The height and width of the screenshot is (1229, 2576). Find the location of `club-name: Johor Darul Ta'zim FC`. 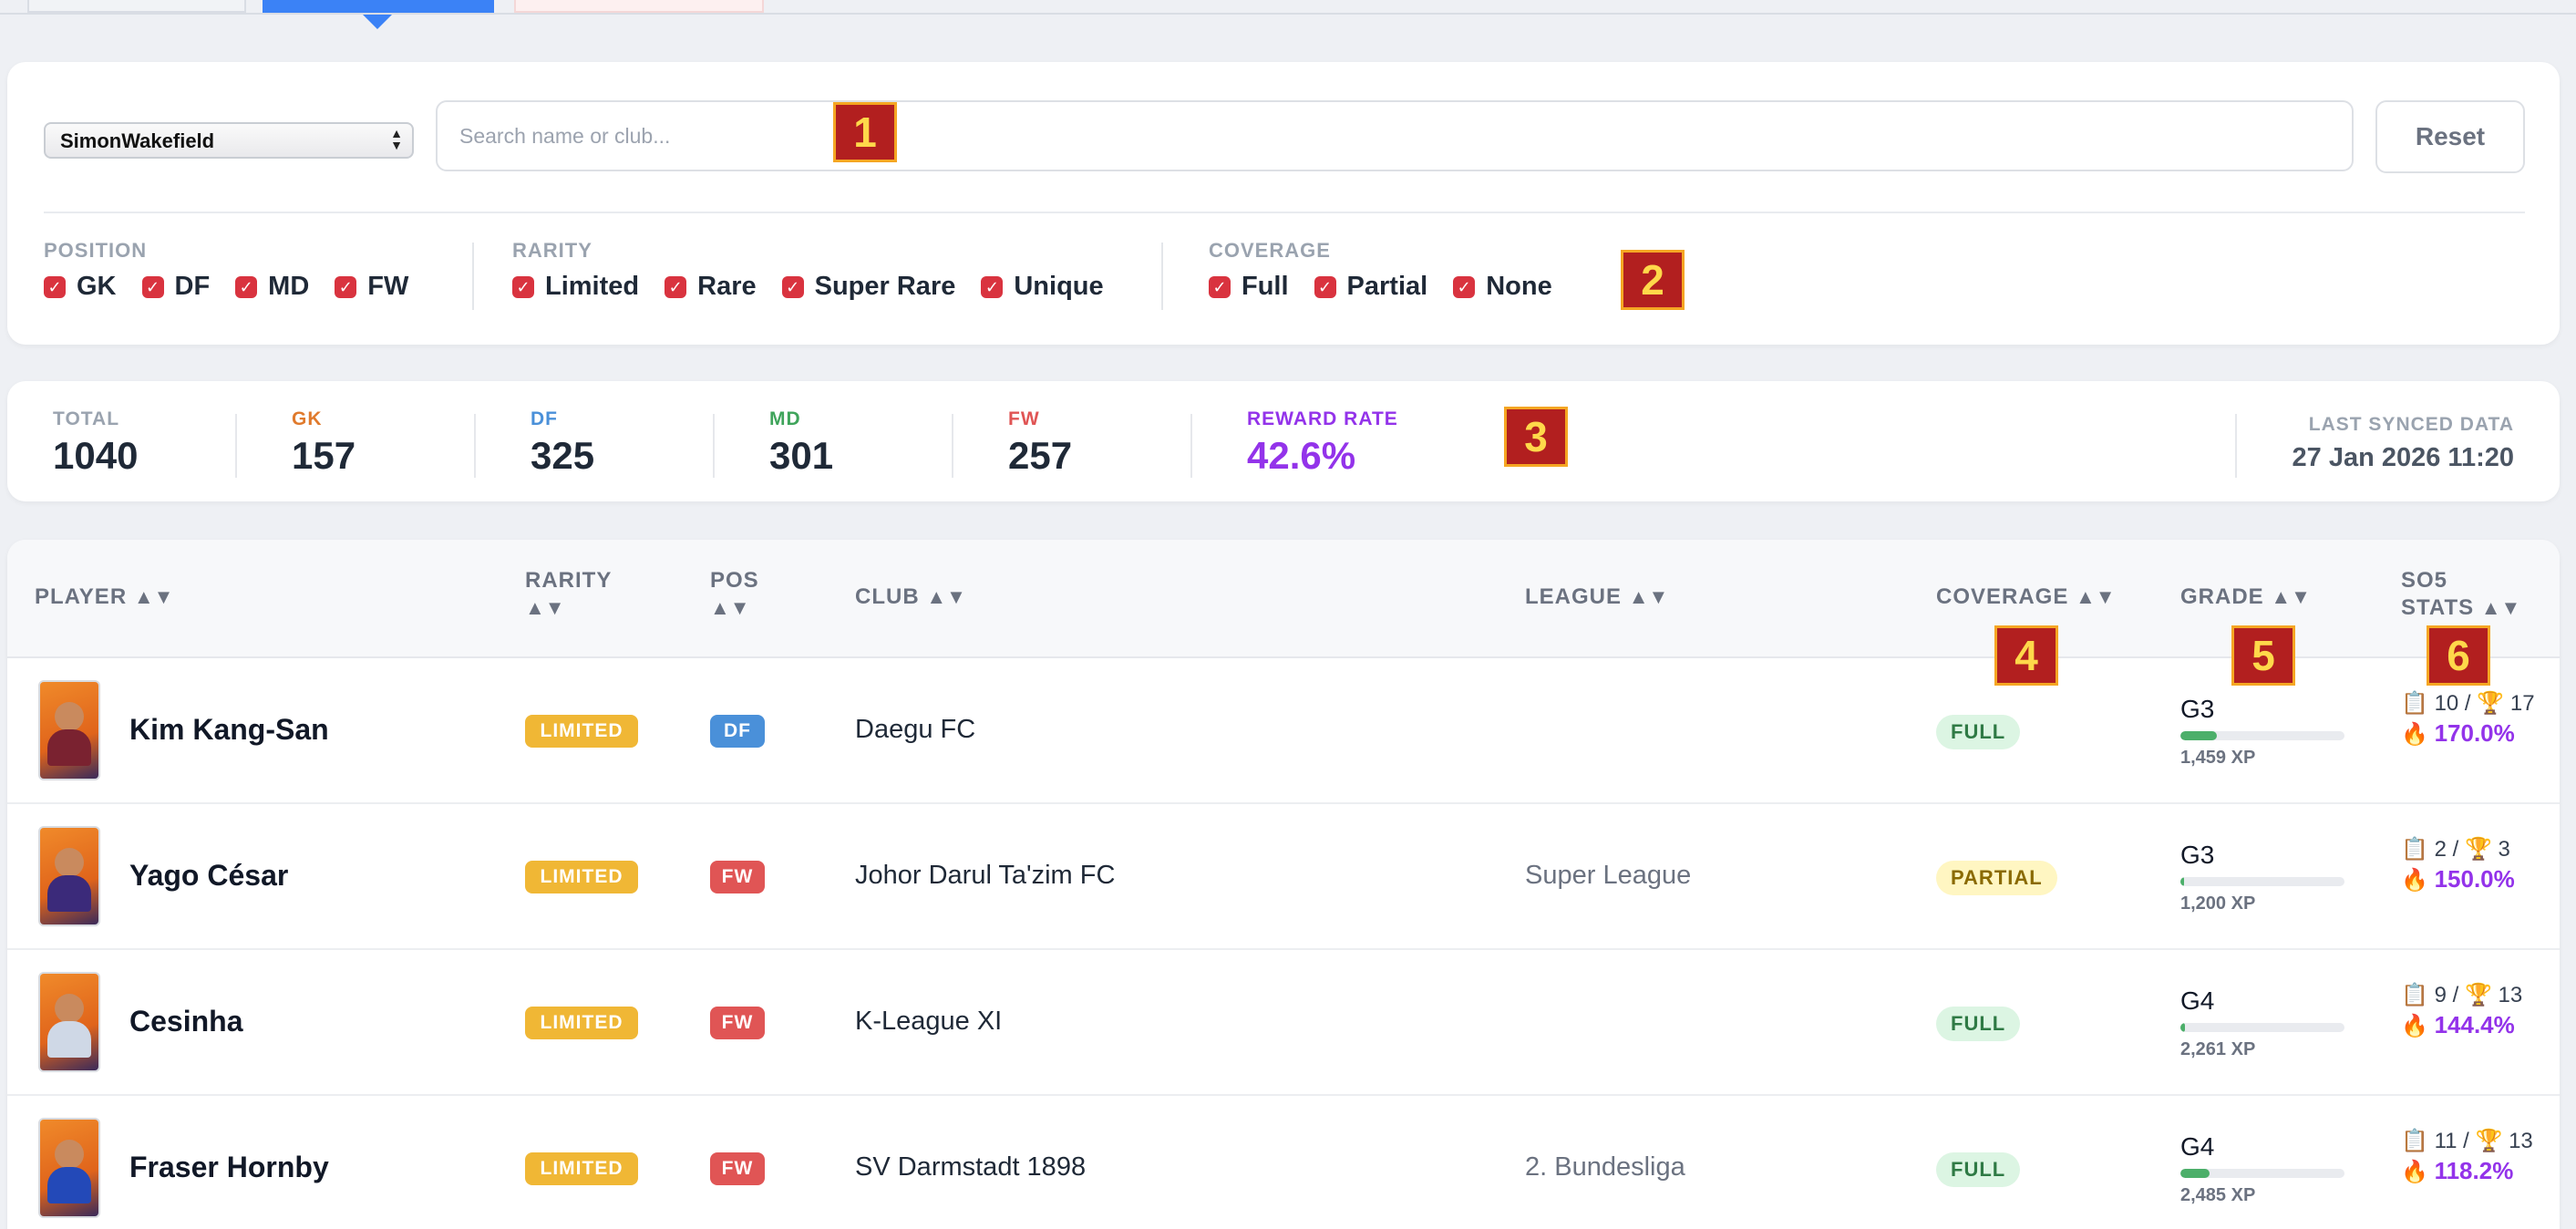

club-name: Johor Darul Ta'zim FC is located at coordinates (985, 875).